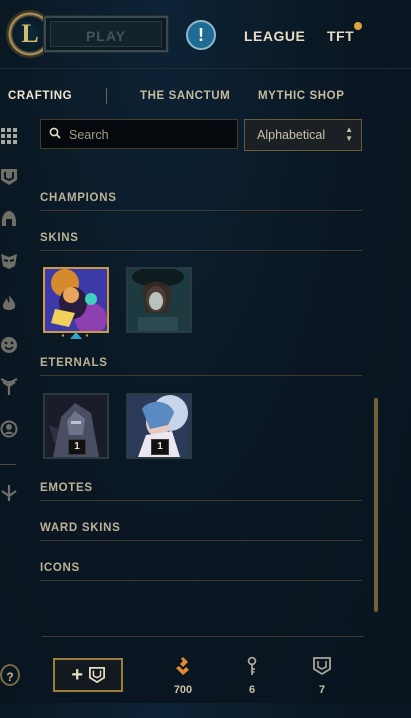  I want to click on sub-nav: CRAFTING THE SANCTUM MYTHIC SHOP, so click(205, 97).